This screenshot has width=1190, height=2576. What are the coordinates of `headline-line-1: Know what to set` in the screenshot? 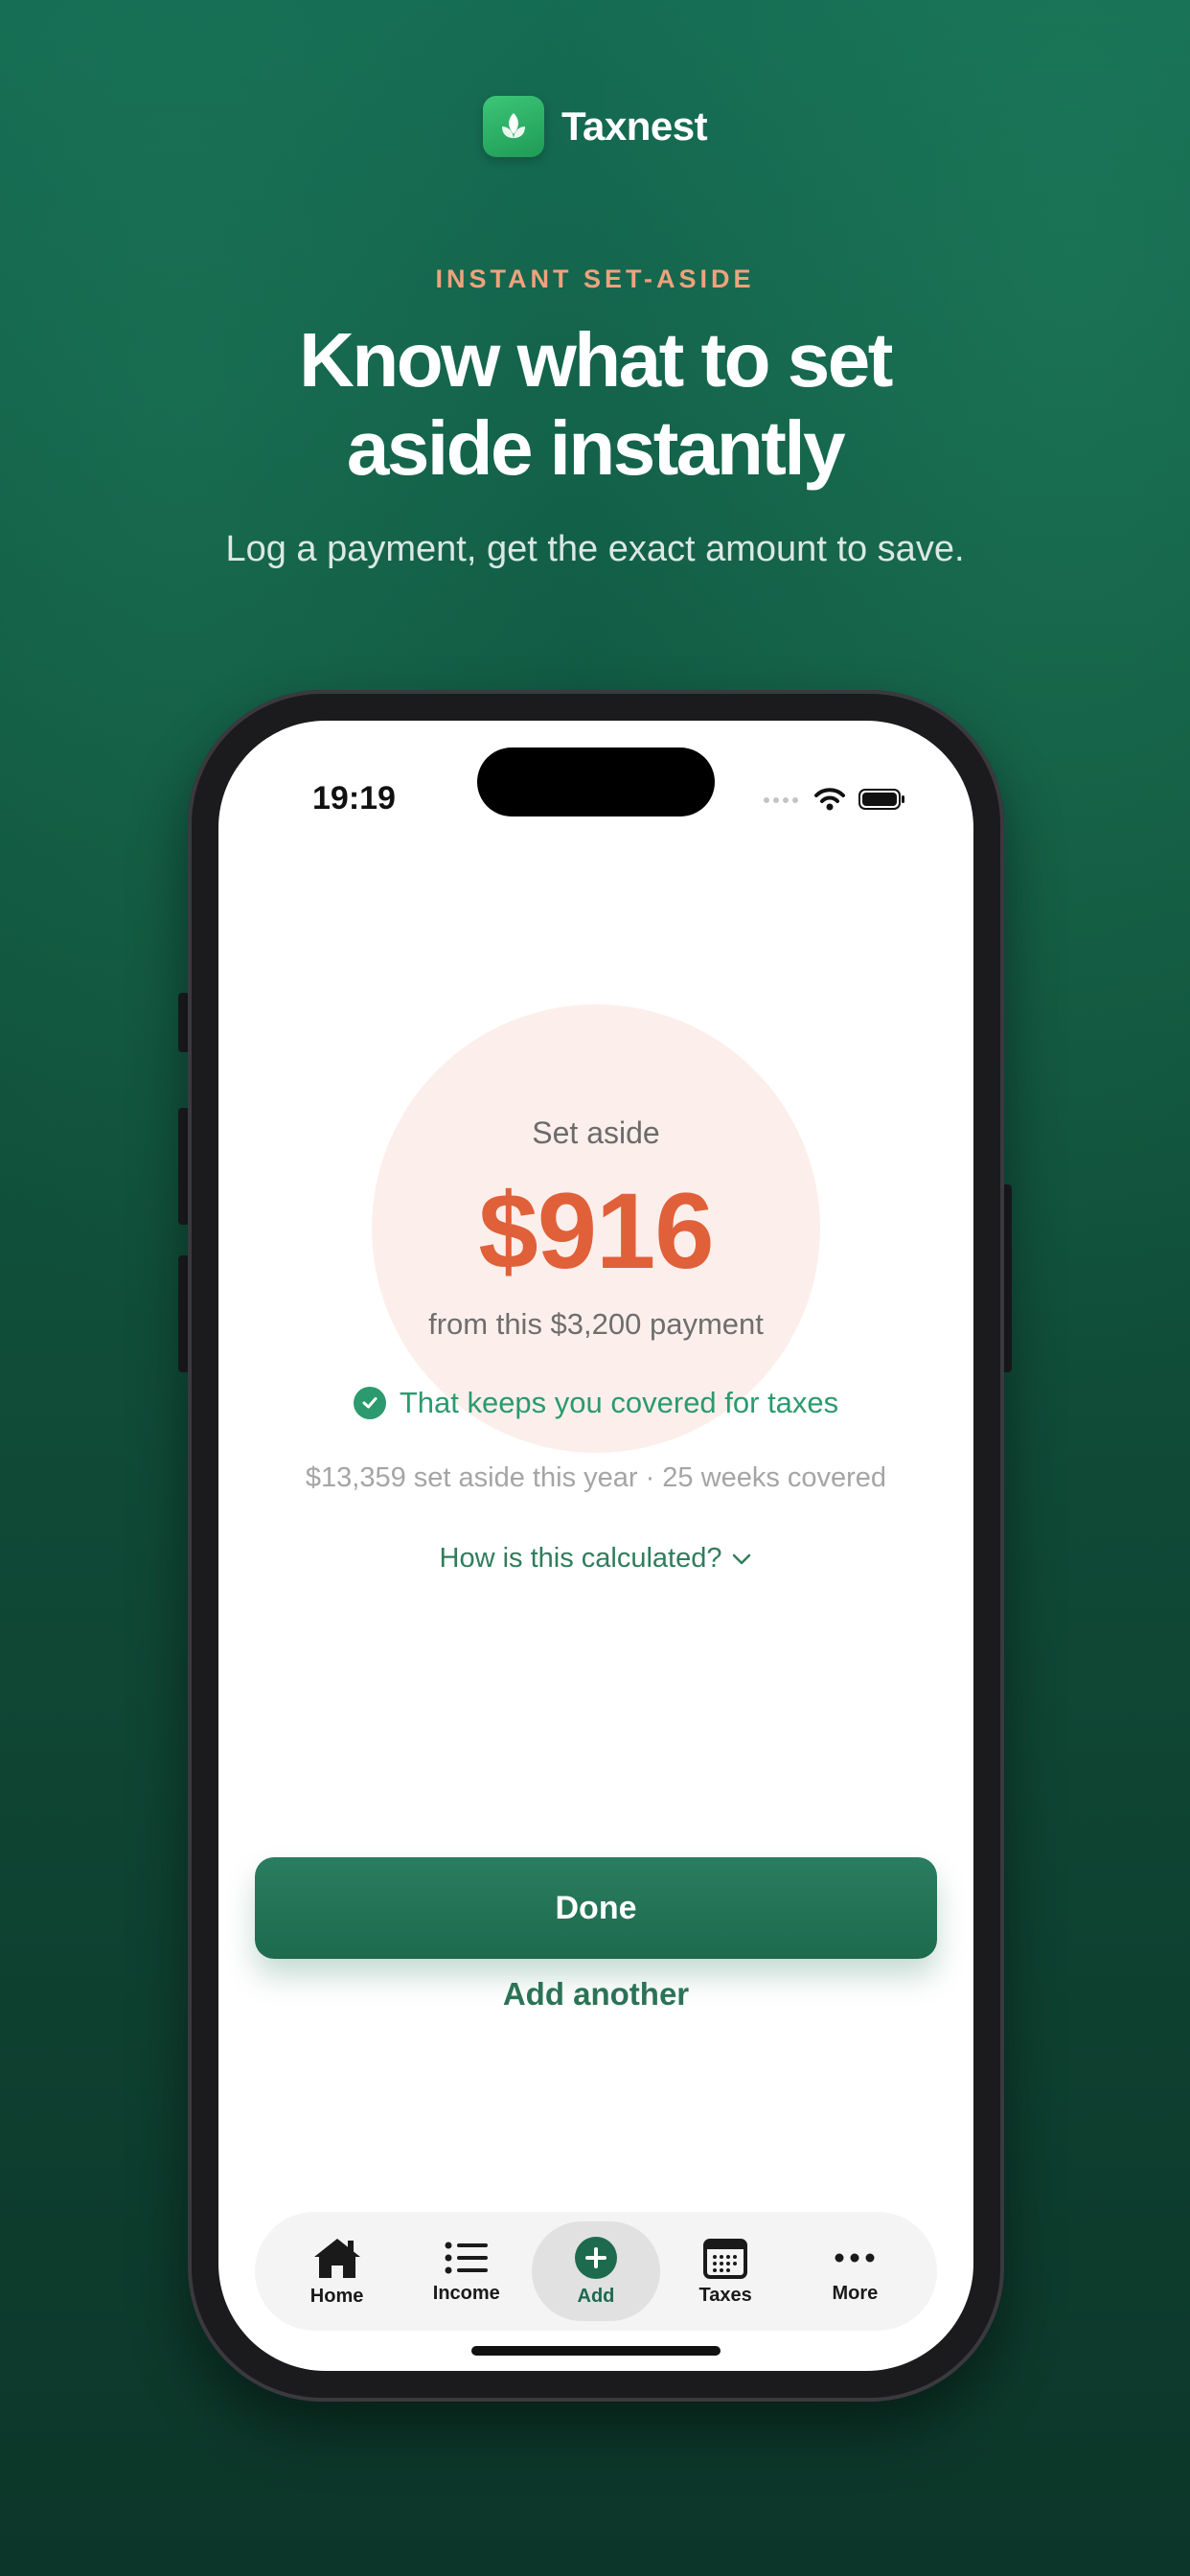 It's located at (596, 359).